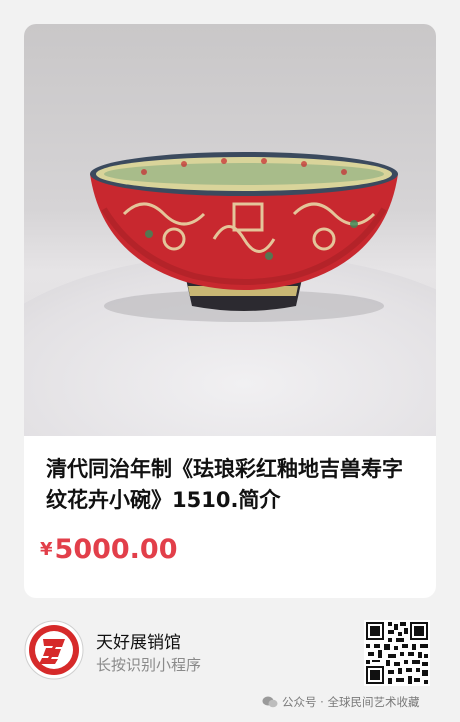 The image size is (460, 722). Describe the element at coordinates (397, 653) in the screenshot. I see `qr-code-icon` at that location.